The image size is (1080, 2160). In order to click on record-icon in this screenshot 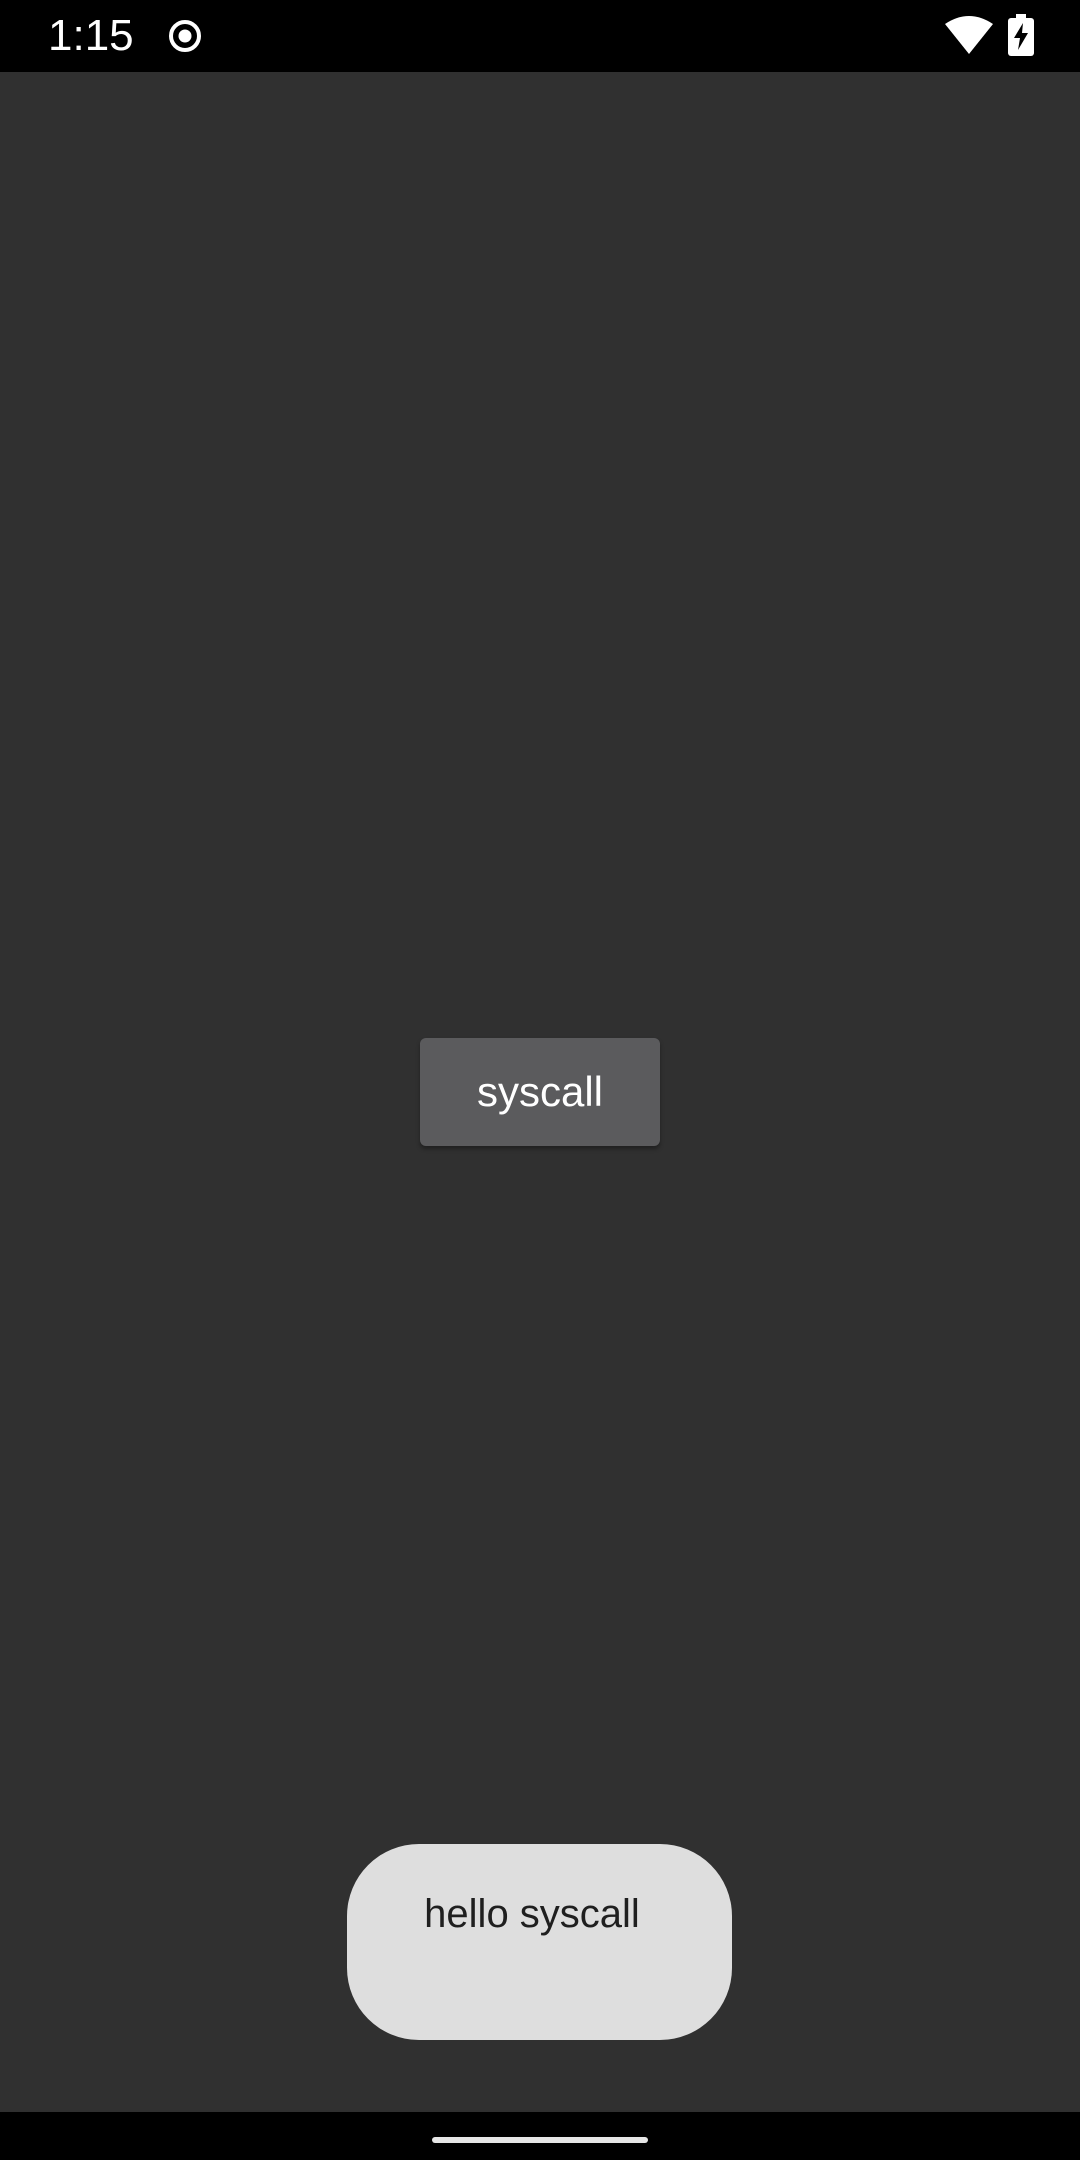, I will do `click(185, 36)`.